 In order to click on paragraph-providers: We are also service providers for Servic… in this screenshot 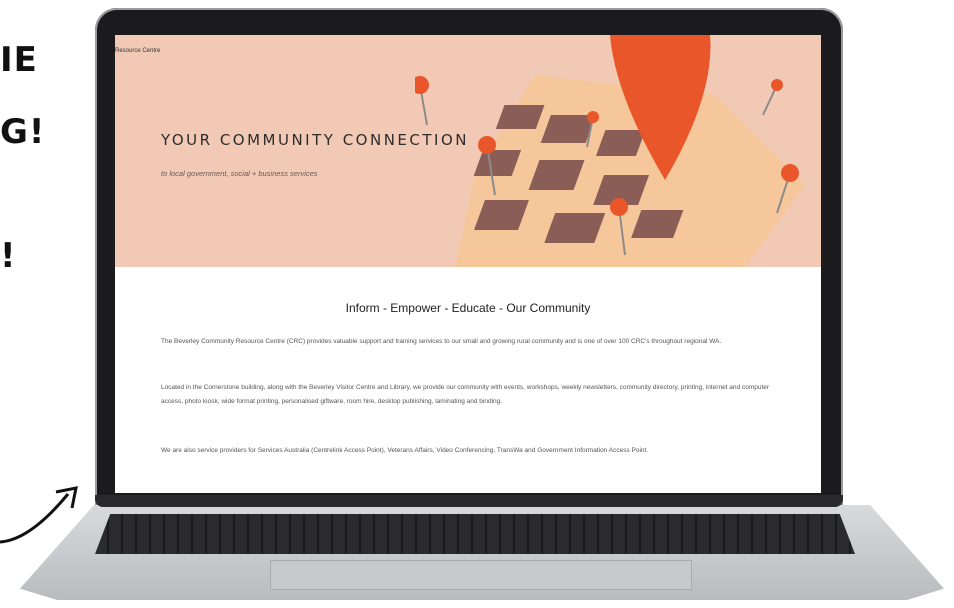, I will do `click(405, 450)`.